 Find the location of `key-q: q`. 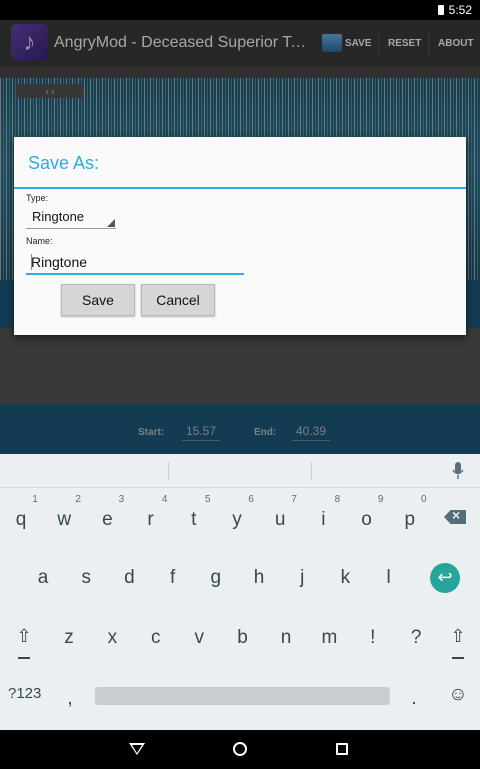

key-q: q is located at coordinates (21, 520).